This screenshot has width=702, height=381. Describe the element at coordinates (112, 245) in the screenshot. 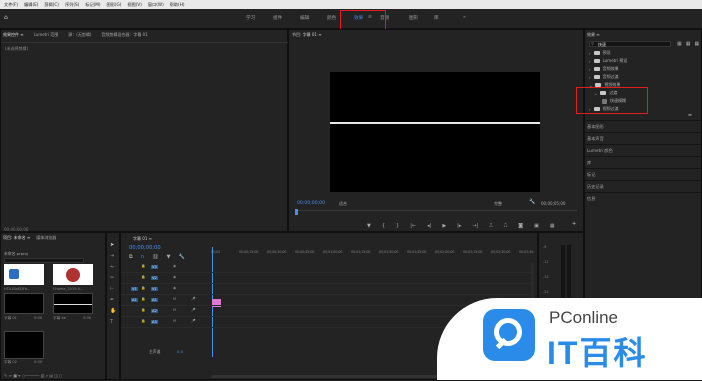

I see `selection-tool-icon: ➤` at that location.